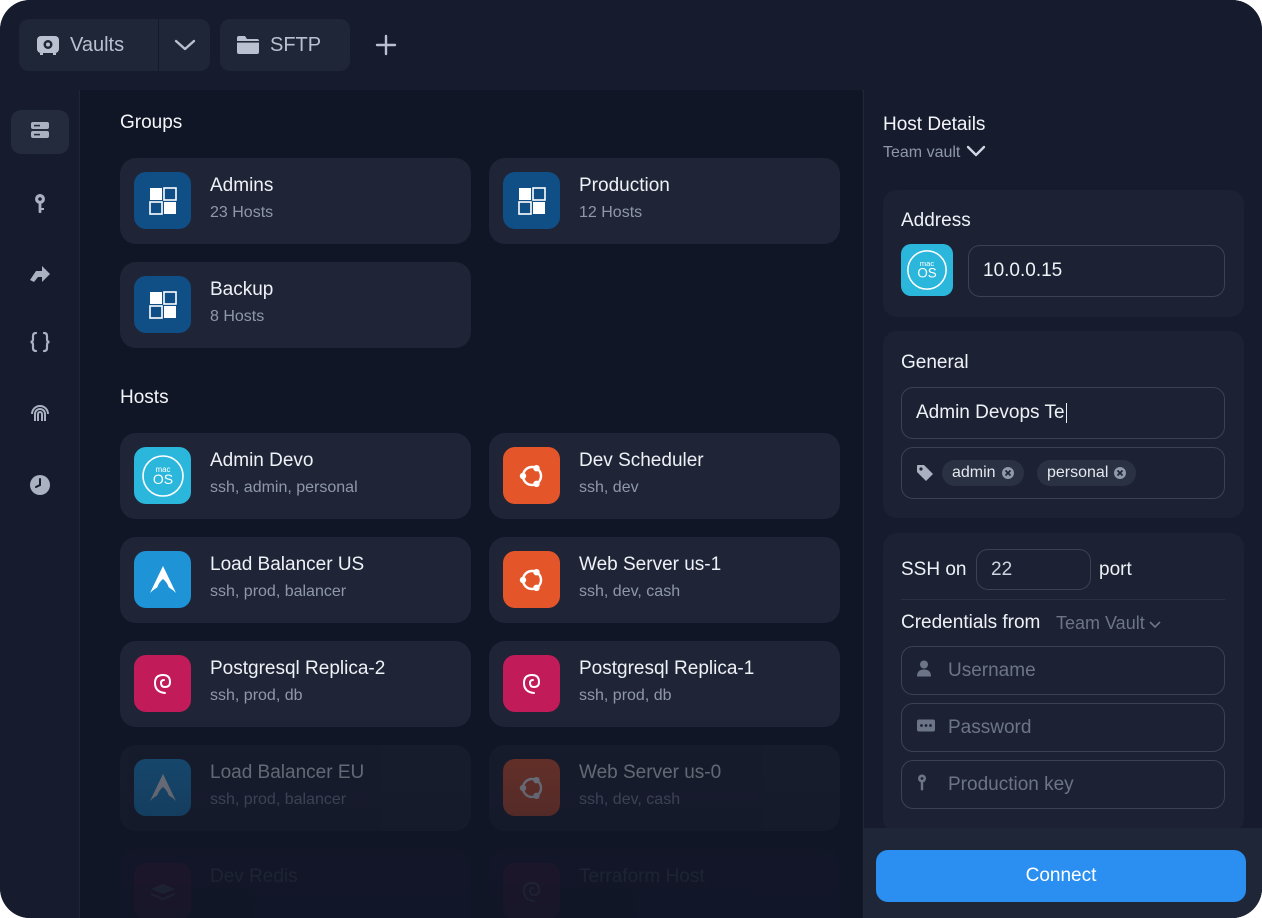  I want to click on hosts-title: Hosts, so click(144, 397).